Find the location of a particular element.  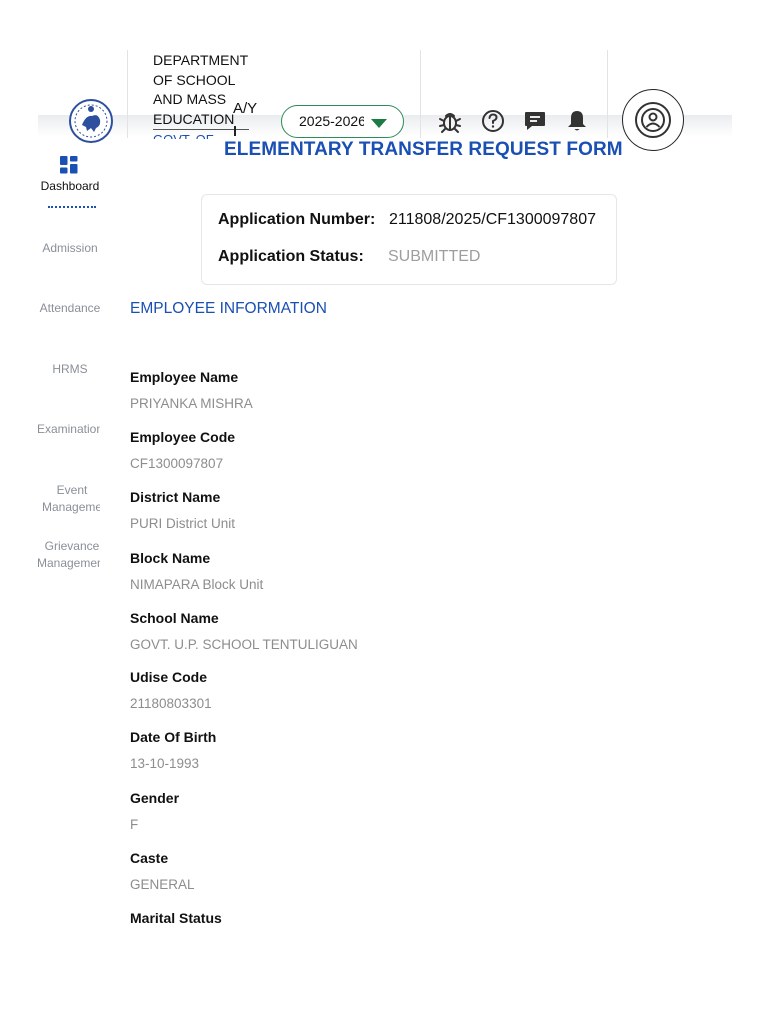

status-badge: SUBMITTED is located at coordinates (434, 256).